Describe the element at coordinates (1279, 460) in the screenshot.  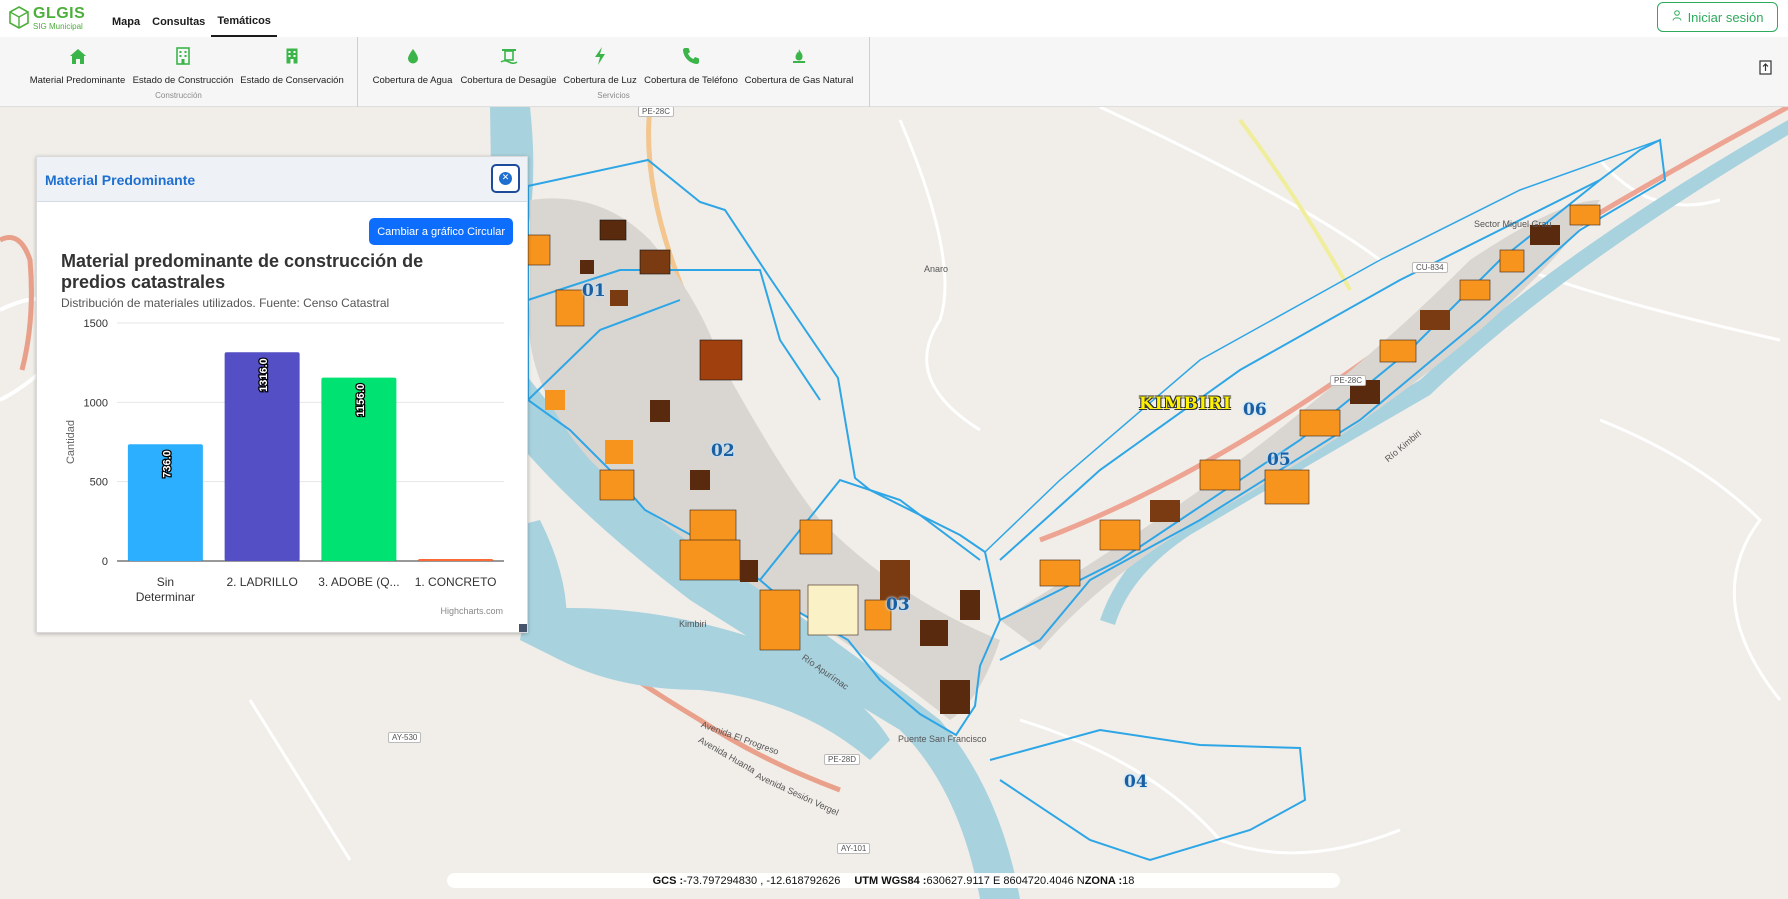
I see `sector-label-05: 05` at that location.